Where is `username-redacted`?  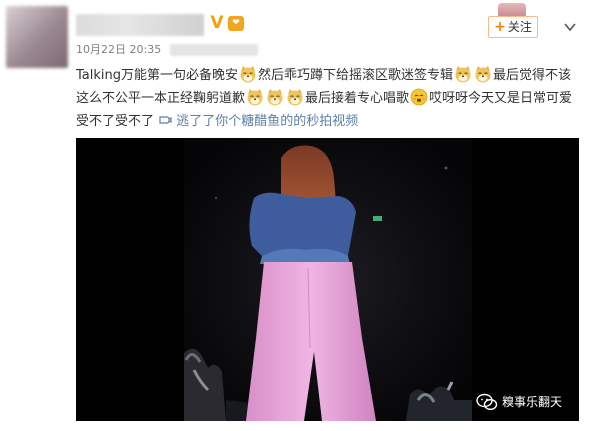 username-redacted is located at coordinates (140, 25).